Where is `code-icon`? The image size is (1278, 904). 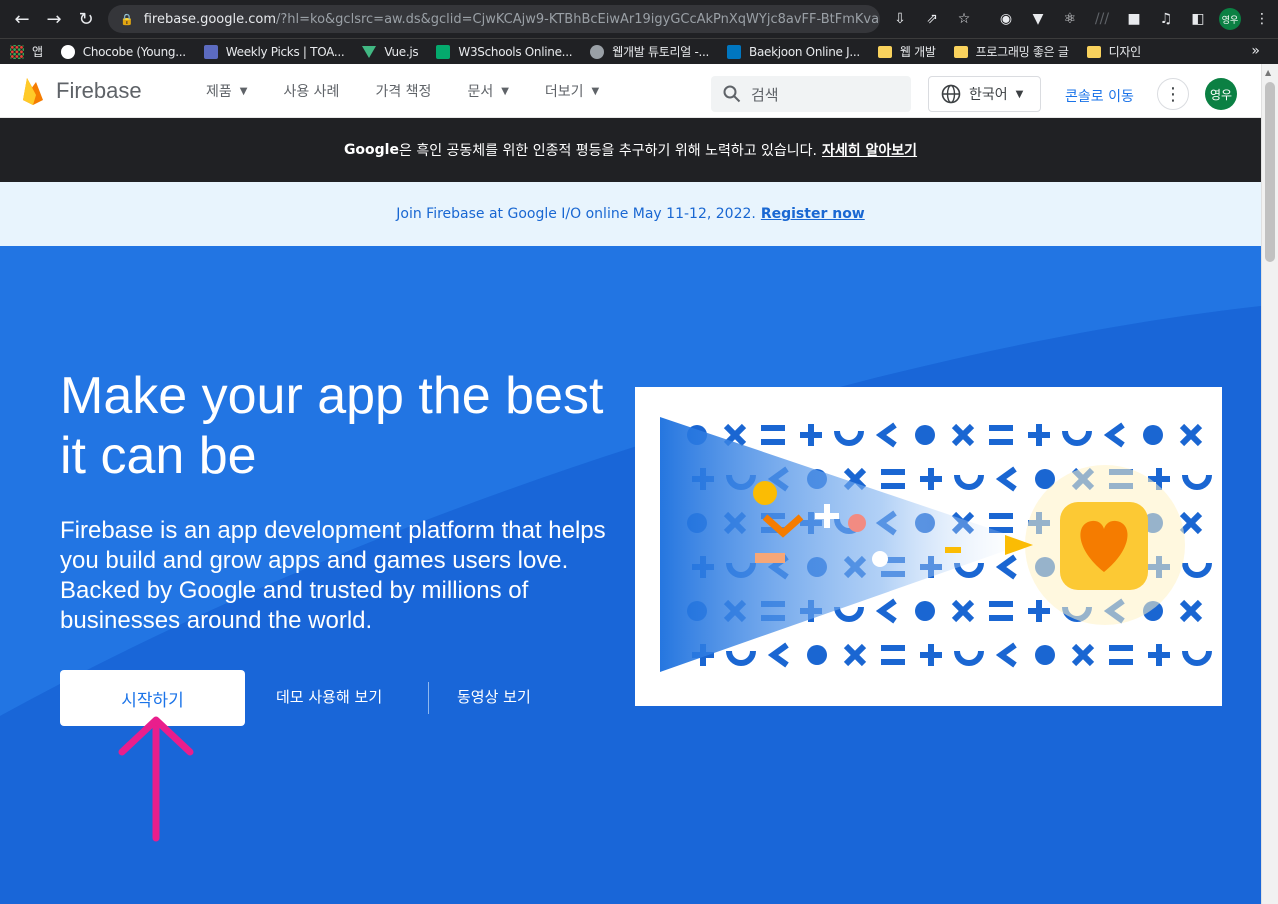
code-icon is located at coordinates (734, 51).